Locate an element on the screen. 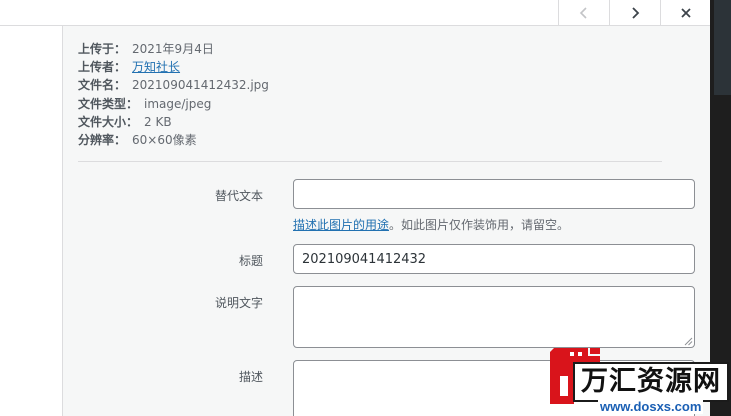  detail-label: 文件大小： is located at coordinates (108, 121).